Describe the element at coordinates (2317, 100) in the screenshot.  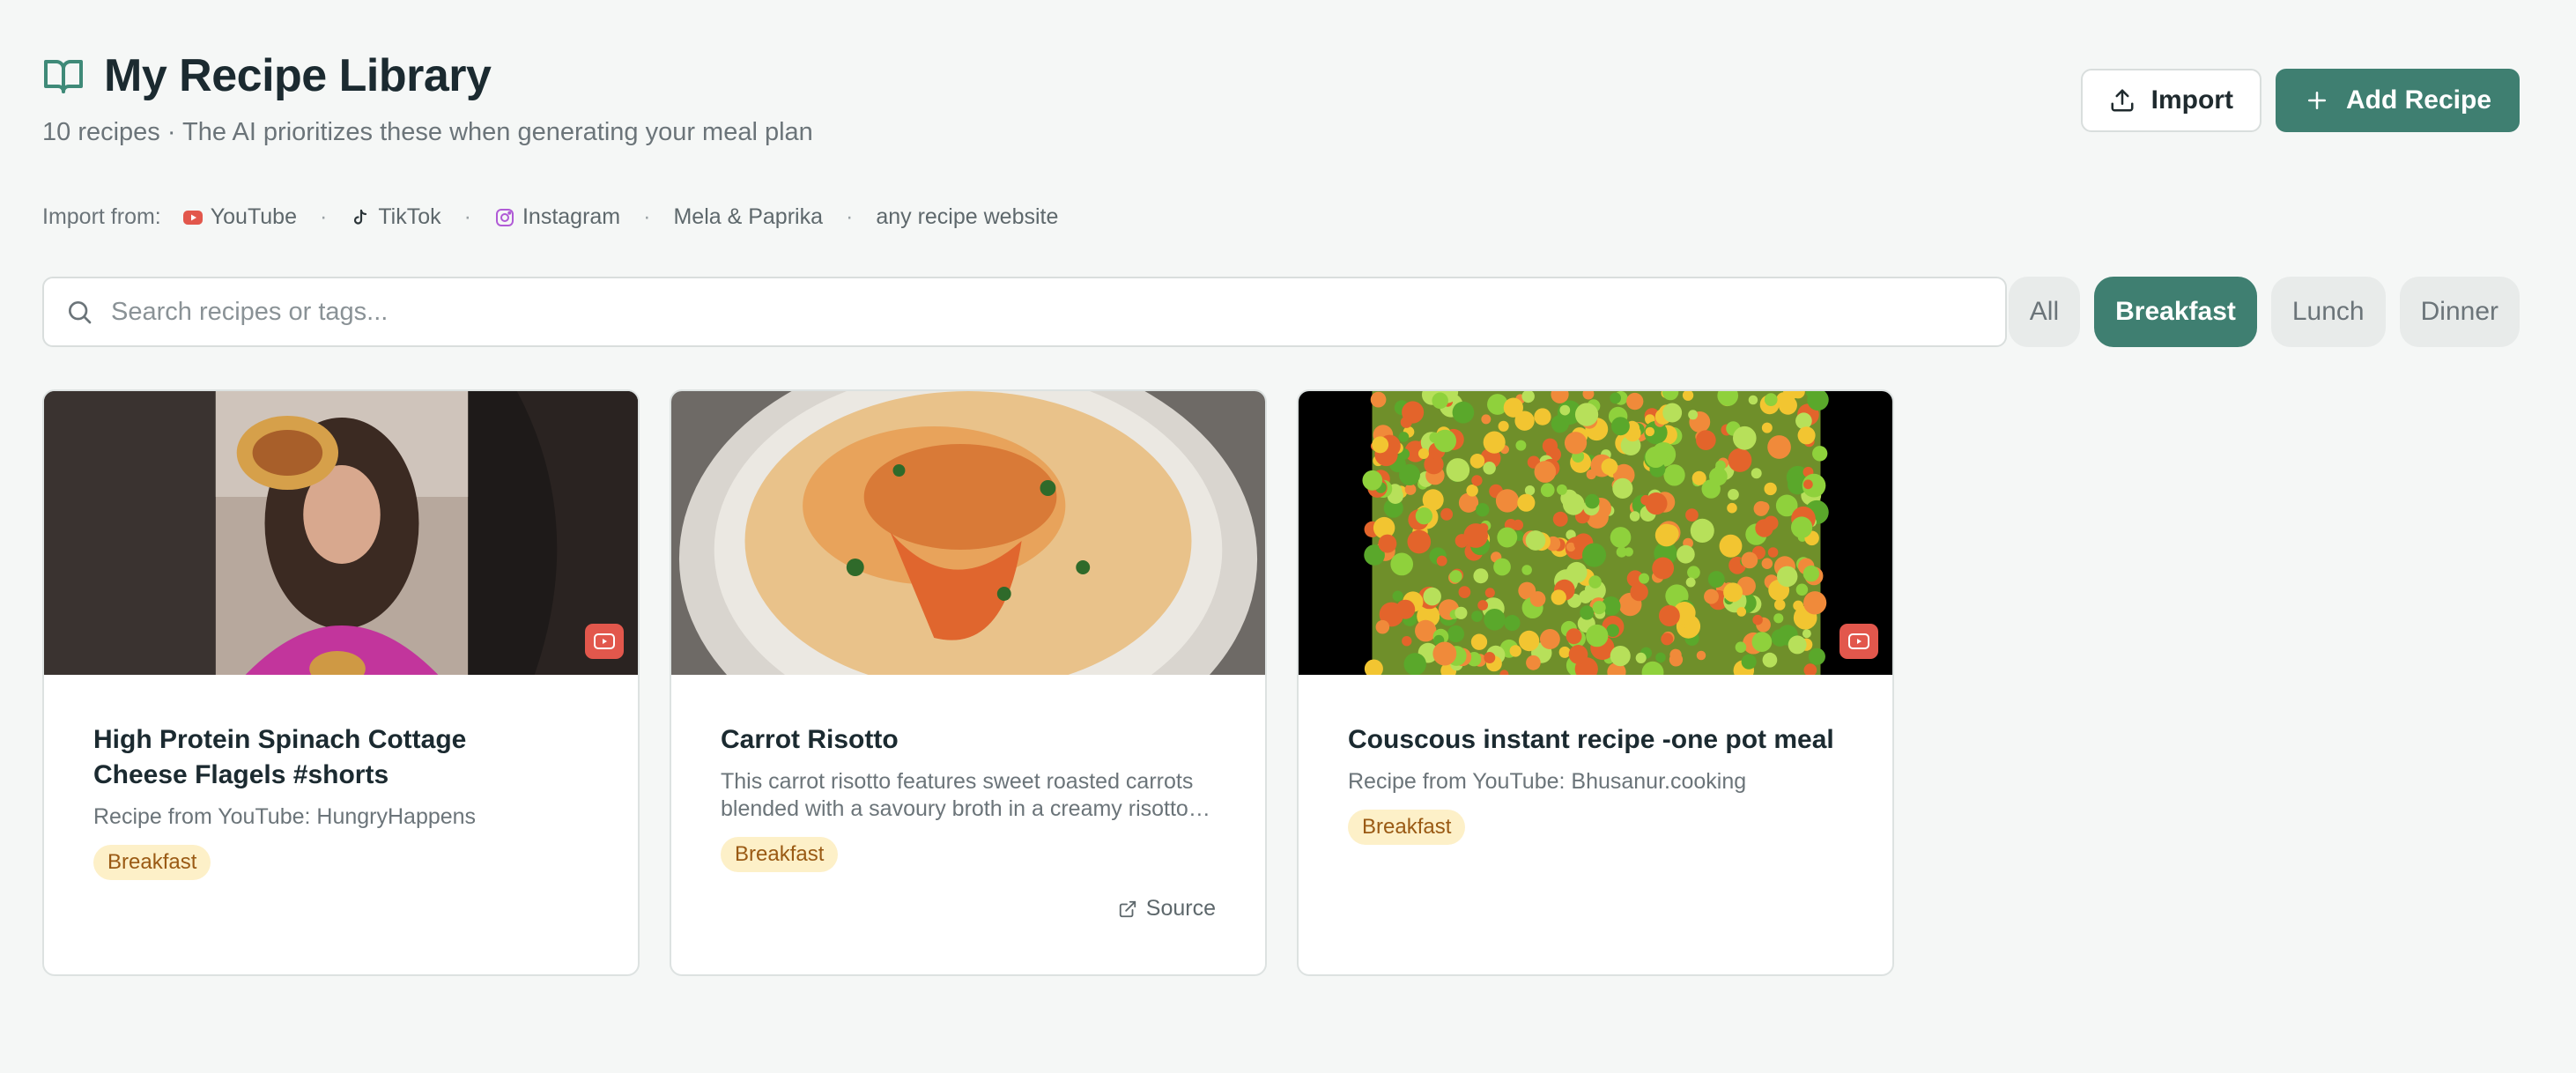
I see `plus-icon` at that location.